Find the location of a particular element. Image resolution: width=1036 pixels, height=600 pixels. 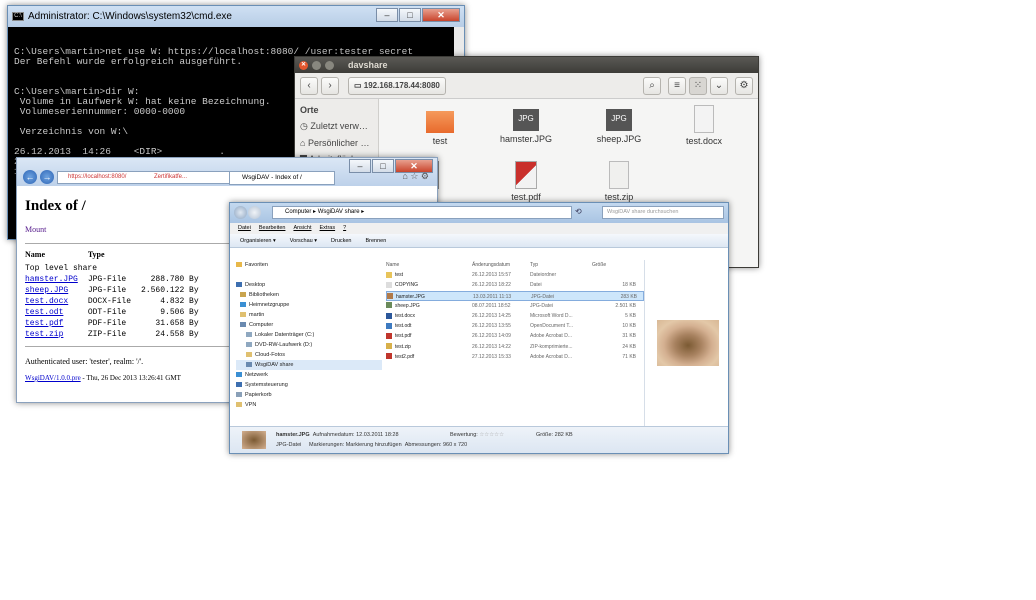

location-button: ▭ 192.168.178.44:8080 is located at coordinates (397, 85).